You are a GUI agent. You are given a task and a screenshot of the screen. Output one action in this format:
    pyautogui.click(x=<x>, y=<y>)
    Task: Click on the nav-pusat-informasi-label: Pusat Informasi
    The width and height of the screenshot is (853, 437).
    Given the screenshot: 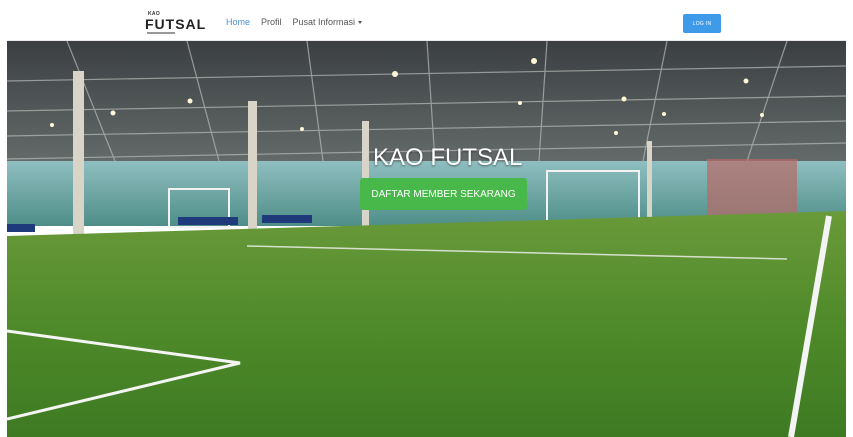 What is the action you would take?
    pyautogui.click(x=324, y=22)
    